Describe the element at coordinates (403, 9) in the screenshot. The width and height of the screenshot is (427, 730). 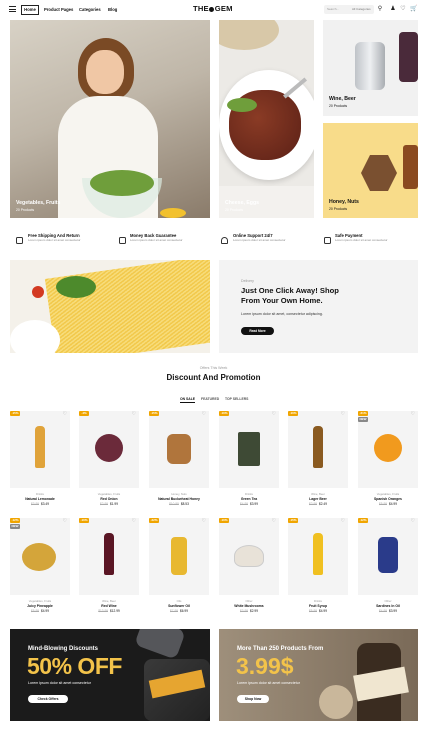
I see `wishlist-icon: ♡` at that location.